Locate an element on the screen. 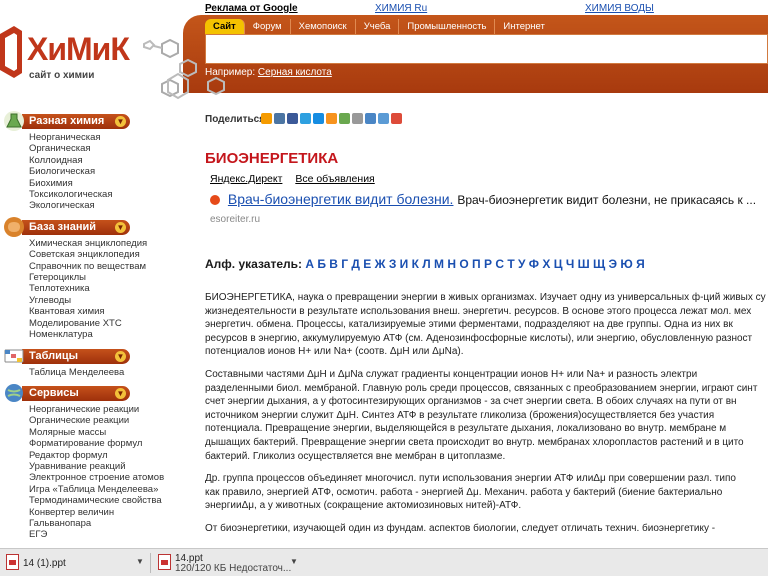  download-item: 14.ppt 120/120 КБ Недостаточ... ▼ is located at coordinates (228, 563).